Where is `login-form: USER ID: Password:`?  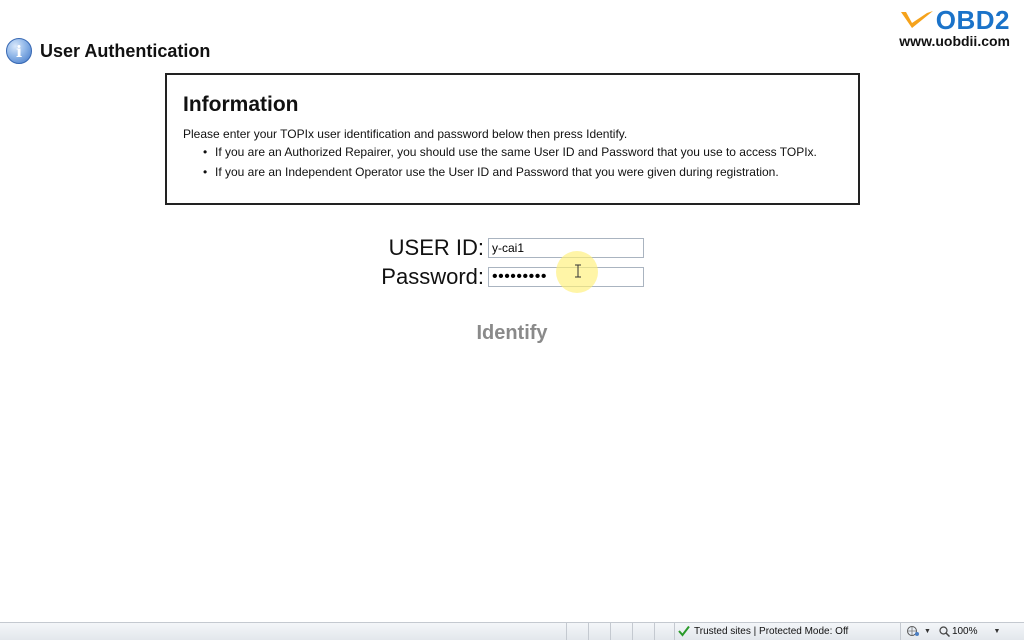 login-form: USER ID: Password: is located at coordinates (507, 262).